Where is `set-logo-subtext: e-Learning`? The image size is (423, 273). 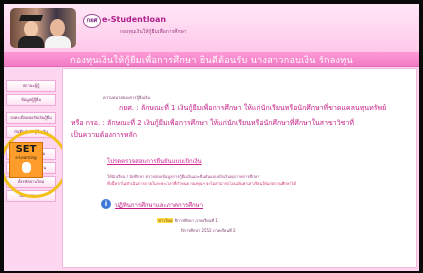 set-logo-subtext: e-Learning is located at coordinates (26, 157).